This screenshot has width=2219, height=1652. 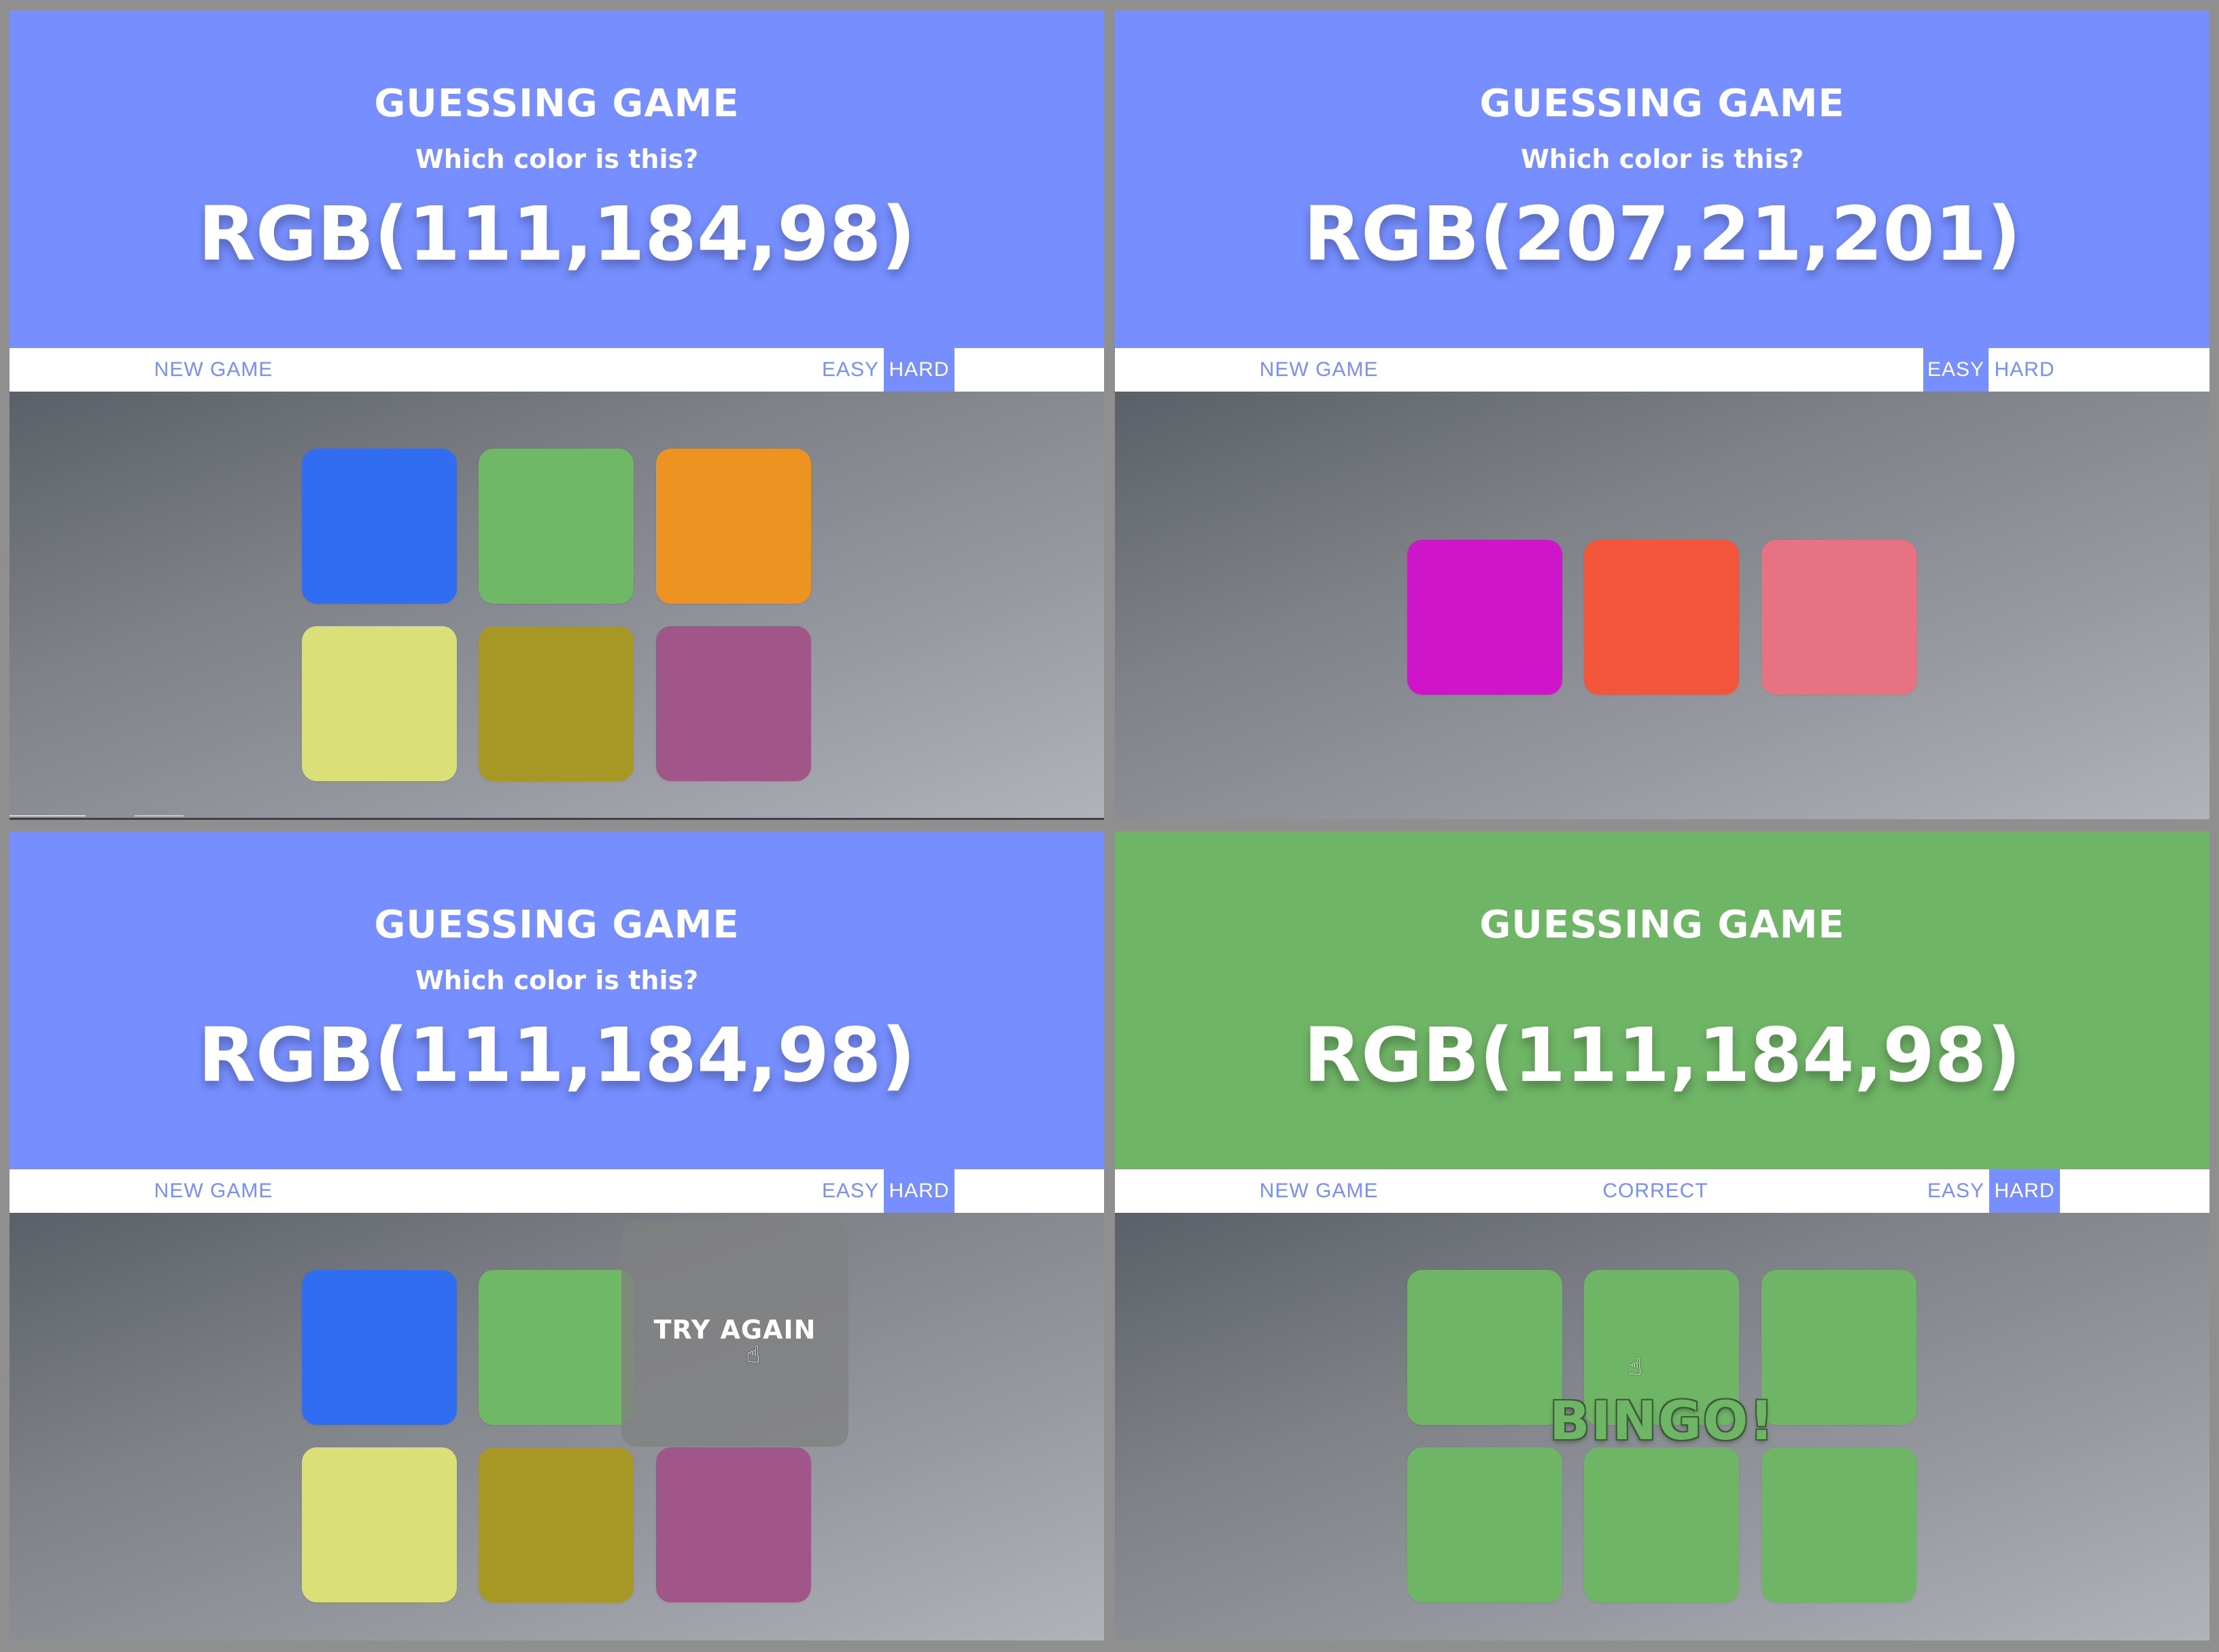 I want to click on bingo-text: BINGO!, so click(x=1662, y=1421).